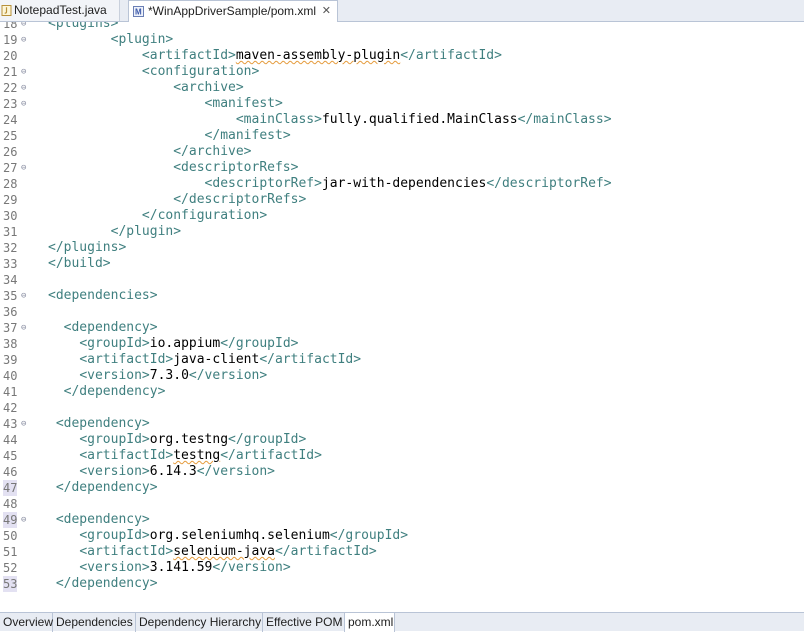 This screenshot has width=804, height=632. I want to click on code-line: 53 </dependency>, so click(402, 584).